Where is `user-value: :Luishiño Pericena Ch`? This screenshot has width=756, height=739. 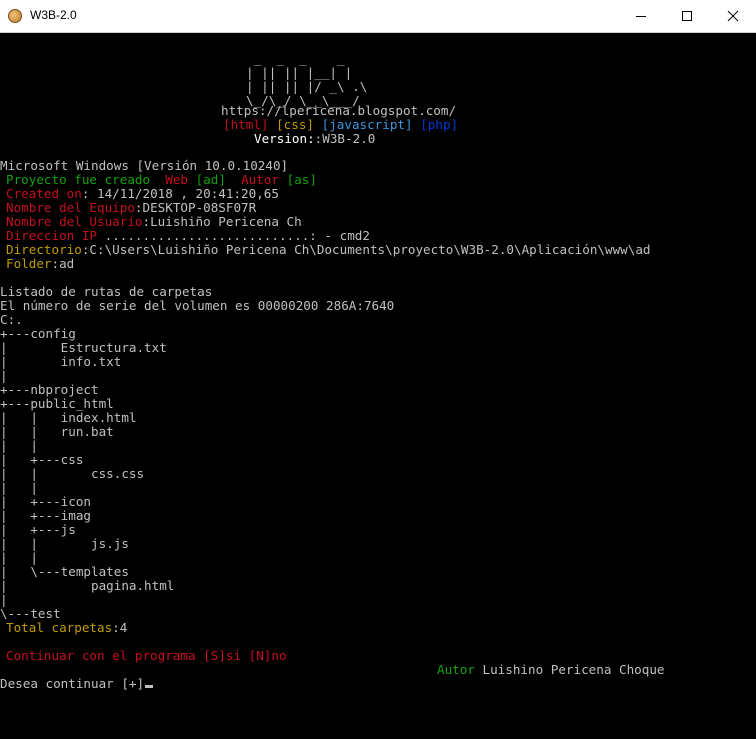 user-value: :Luishiño Pericena Ch is located at coordinates (222, 221).